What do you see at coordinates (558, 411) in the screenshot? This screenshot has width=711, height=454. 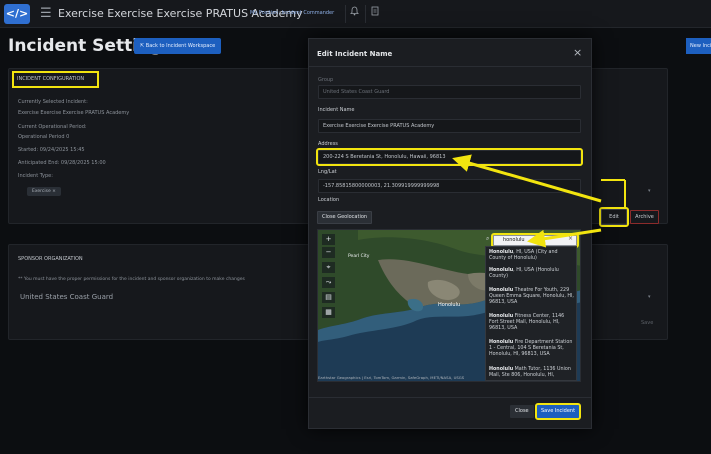 I see `save-incident-button: Save Incident` at bounding box center [558, 411].